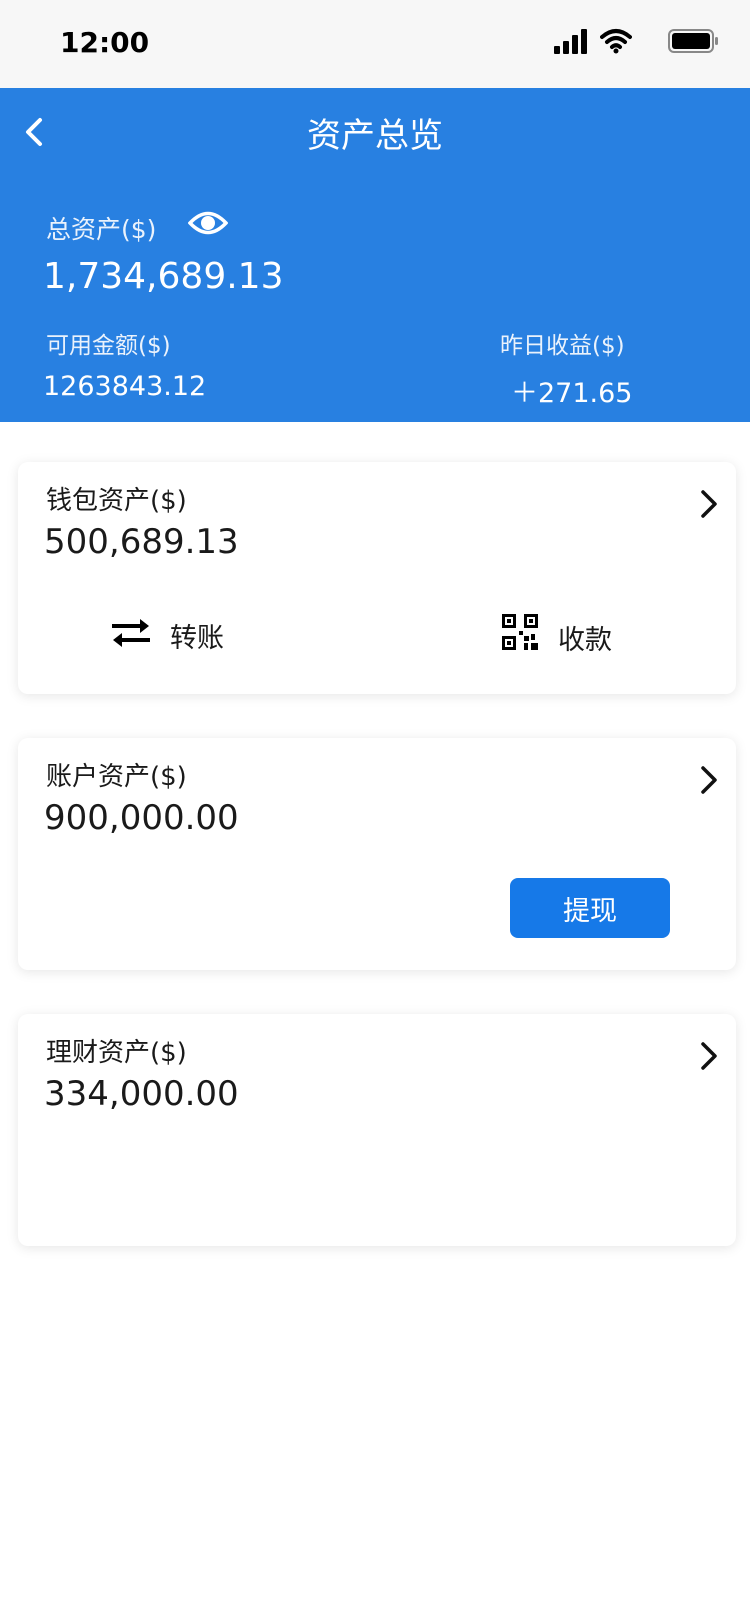 This screenshot has width=750, height=1624. I want to click on wallet-assets-card: 钱包资产($) 500,689.13 转账 收款, so click(377, 578).